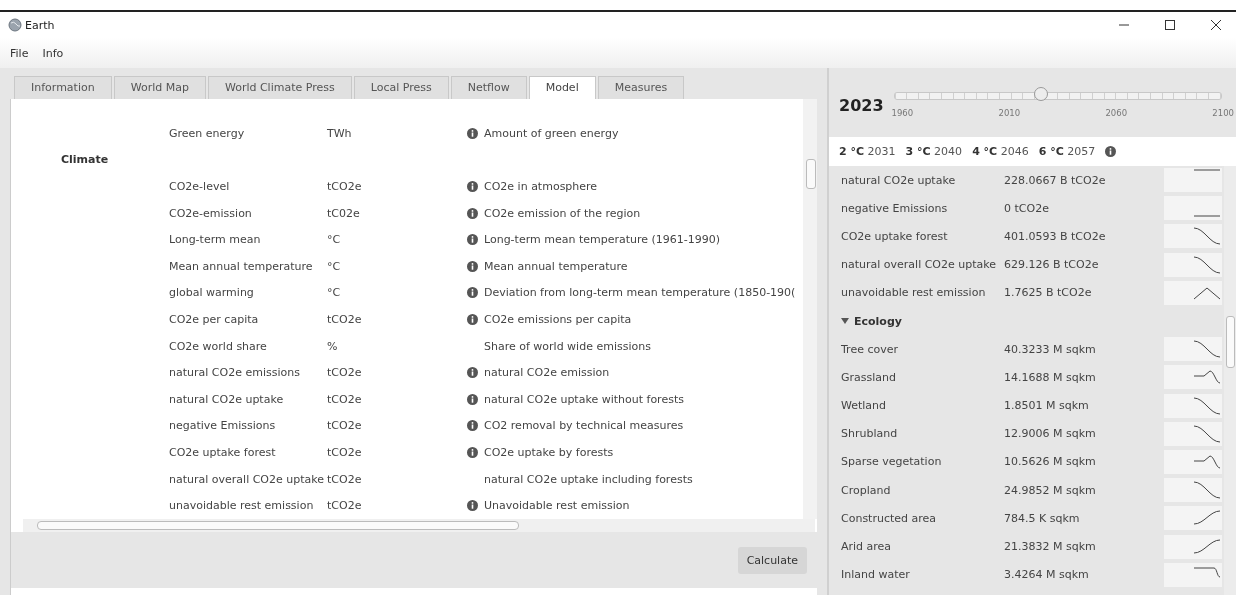  Describe the element at coordinates (870, 434) in the screenshot. I see `indicator-name: Shrubland` at that location.